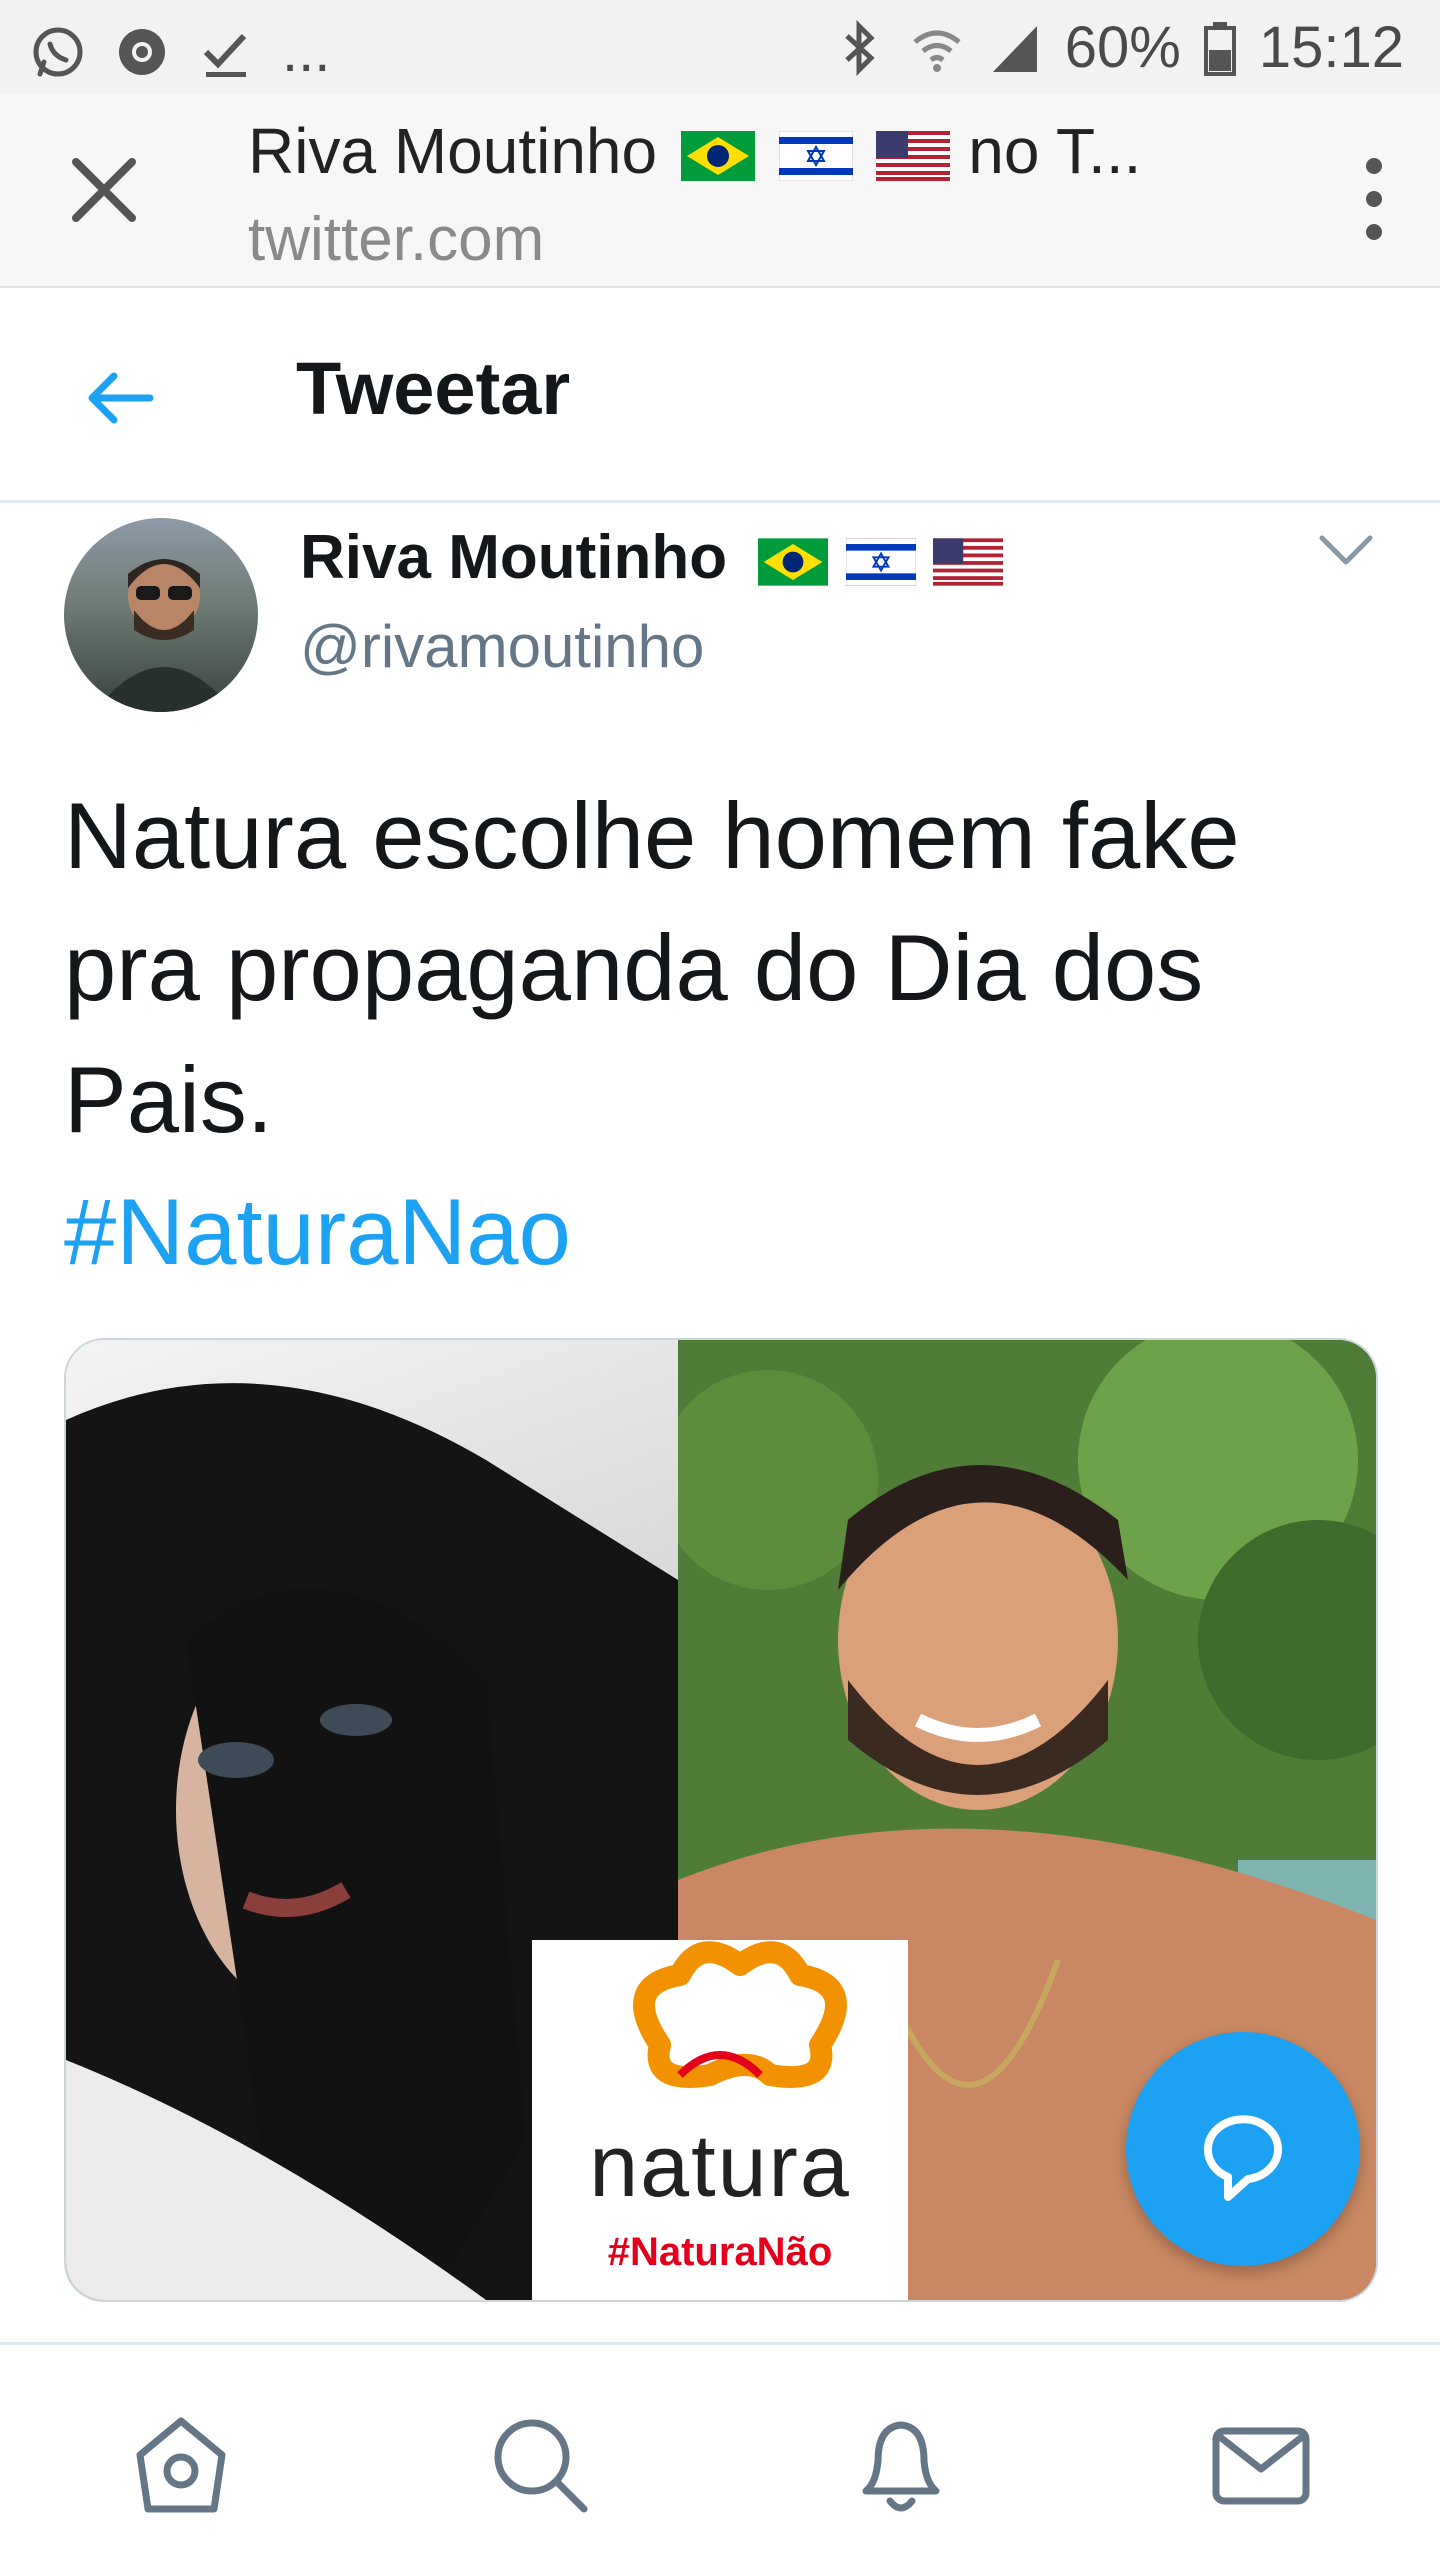 The height and width of the screenshot is (2563, 1440). Describe the element at coordinates (720, 191) in the screenshot. I see `browser-toolbar: Riva Moutinho no T... twitter.com` at that location.